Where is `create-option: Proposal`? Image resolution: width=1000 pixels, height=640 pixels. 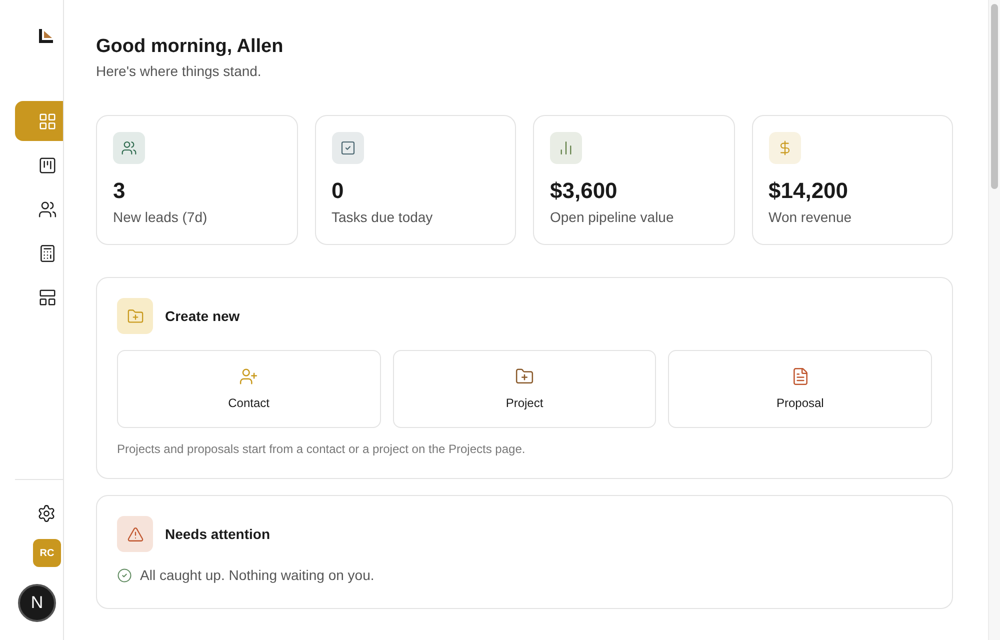 create-option: Proposal is located at coordinates (800, 389).